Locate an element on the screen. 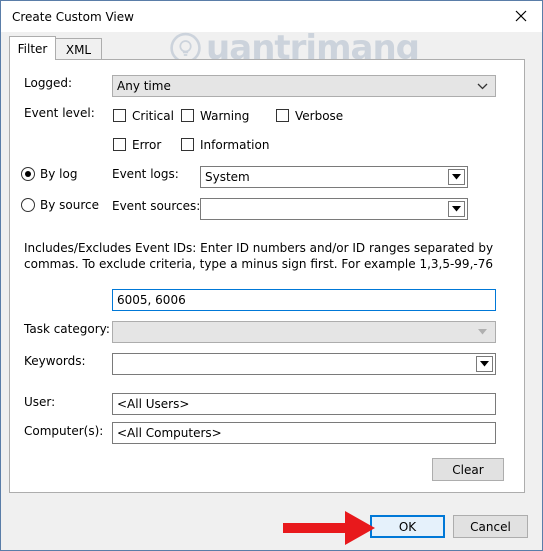  title-bar: Create Custom View is located at coordinates (271, 16).